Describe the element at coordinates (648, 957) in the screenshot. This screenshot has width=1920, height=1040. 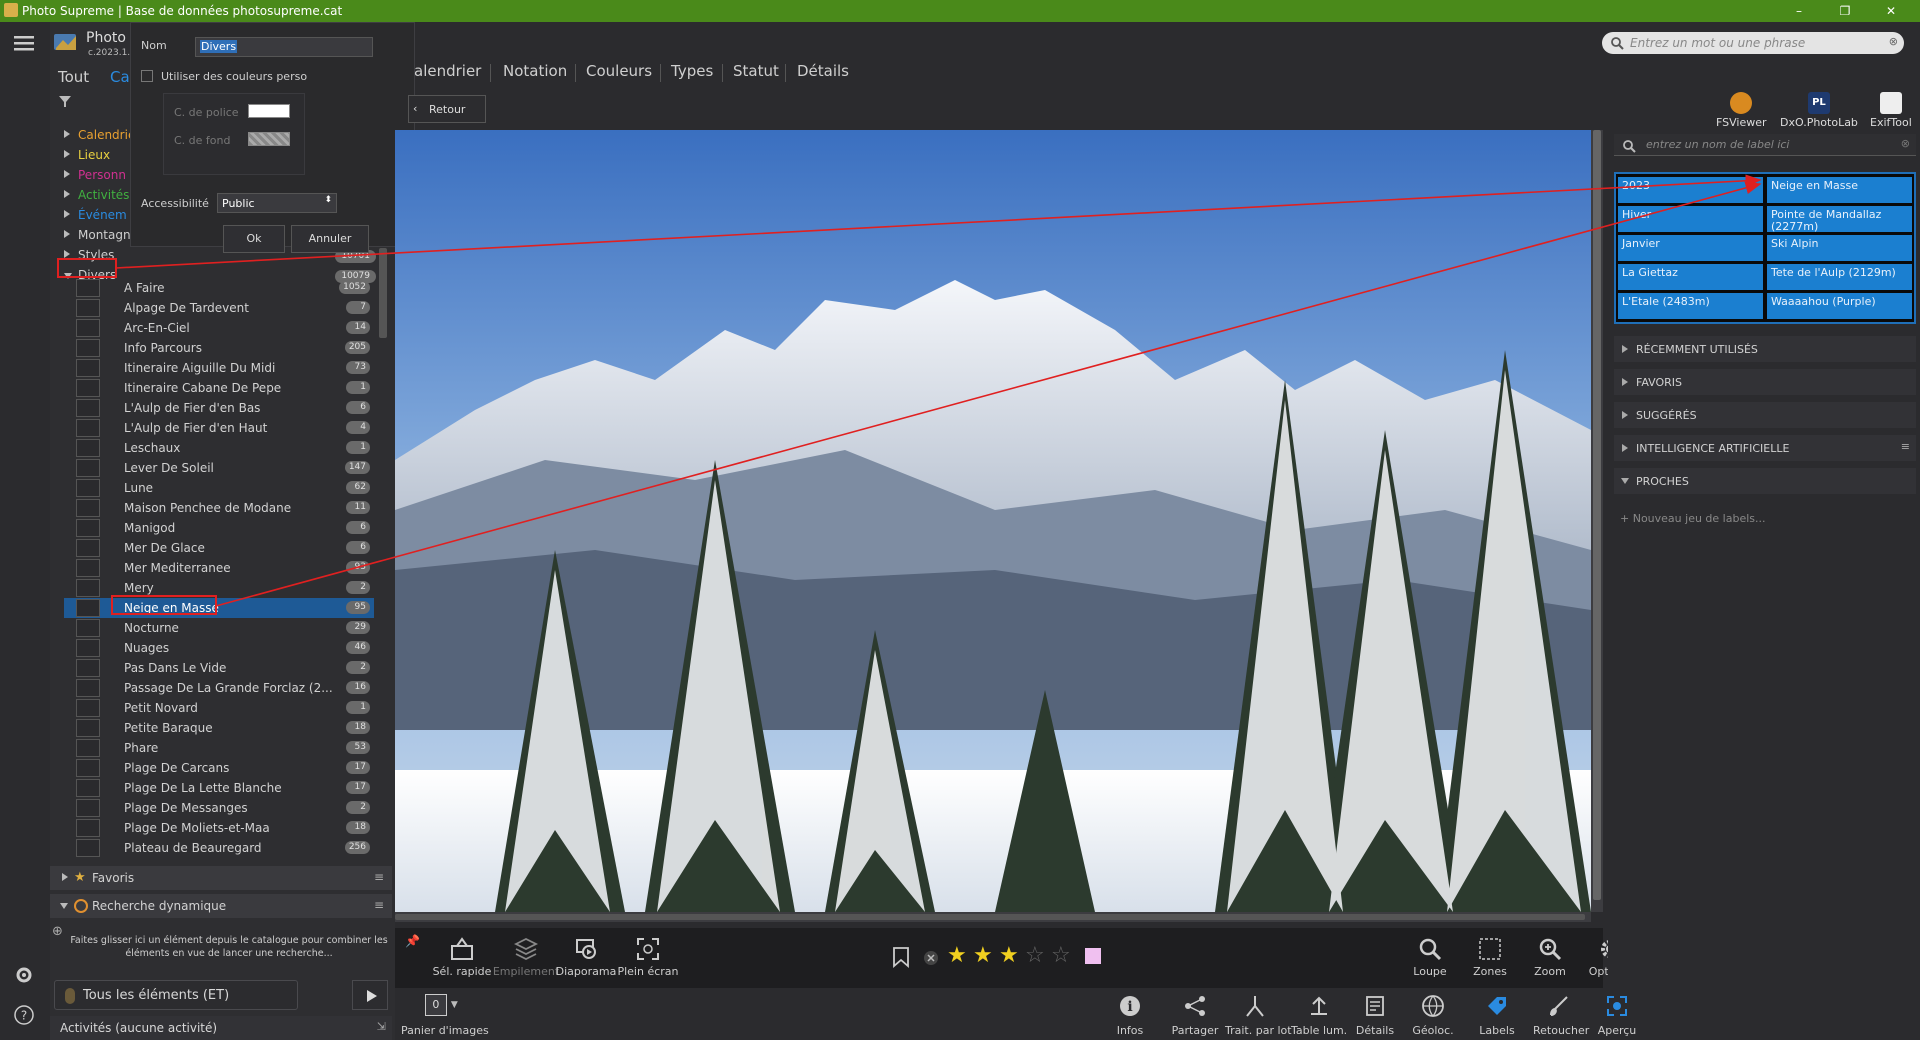
I see `fullscreen-button: Plein écran` at that location.